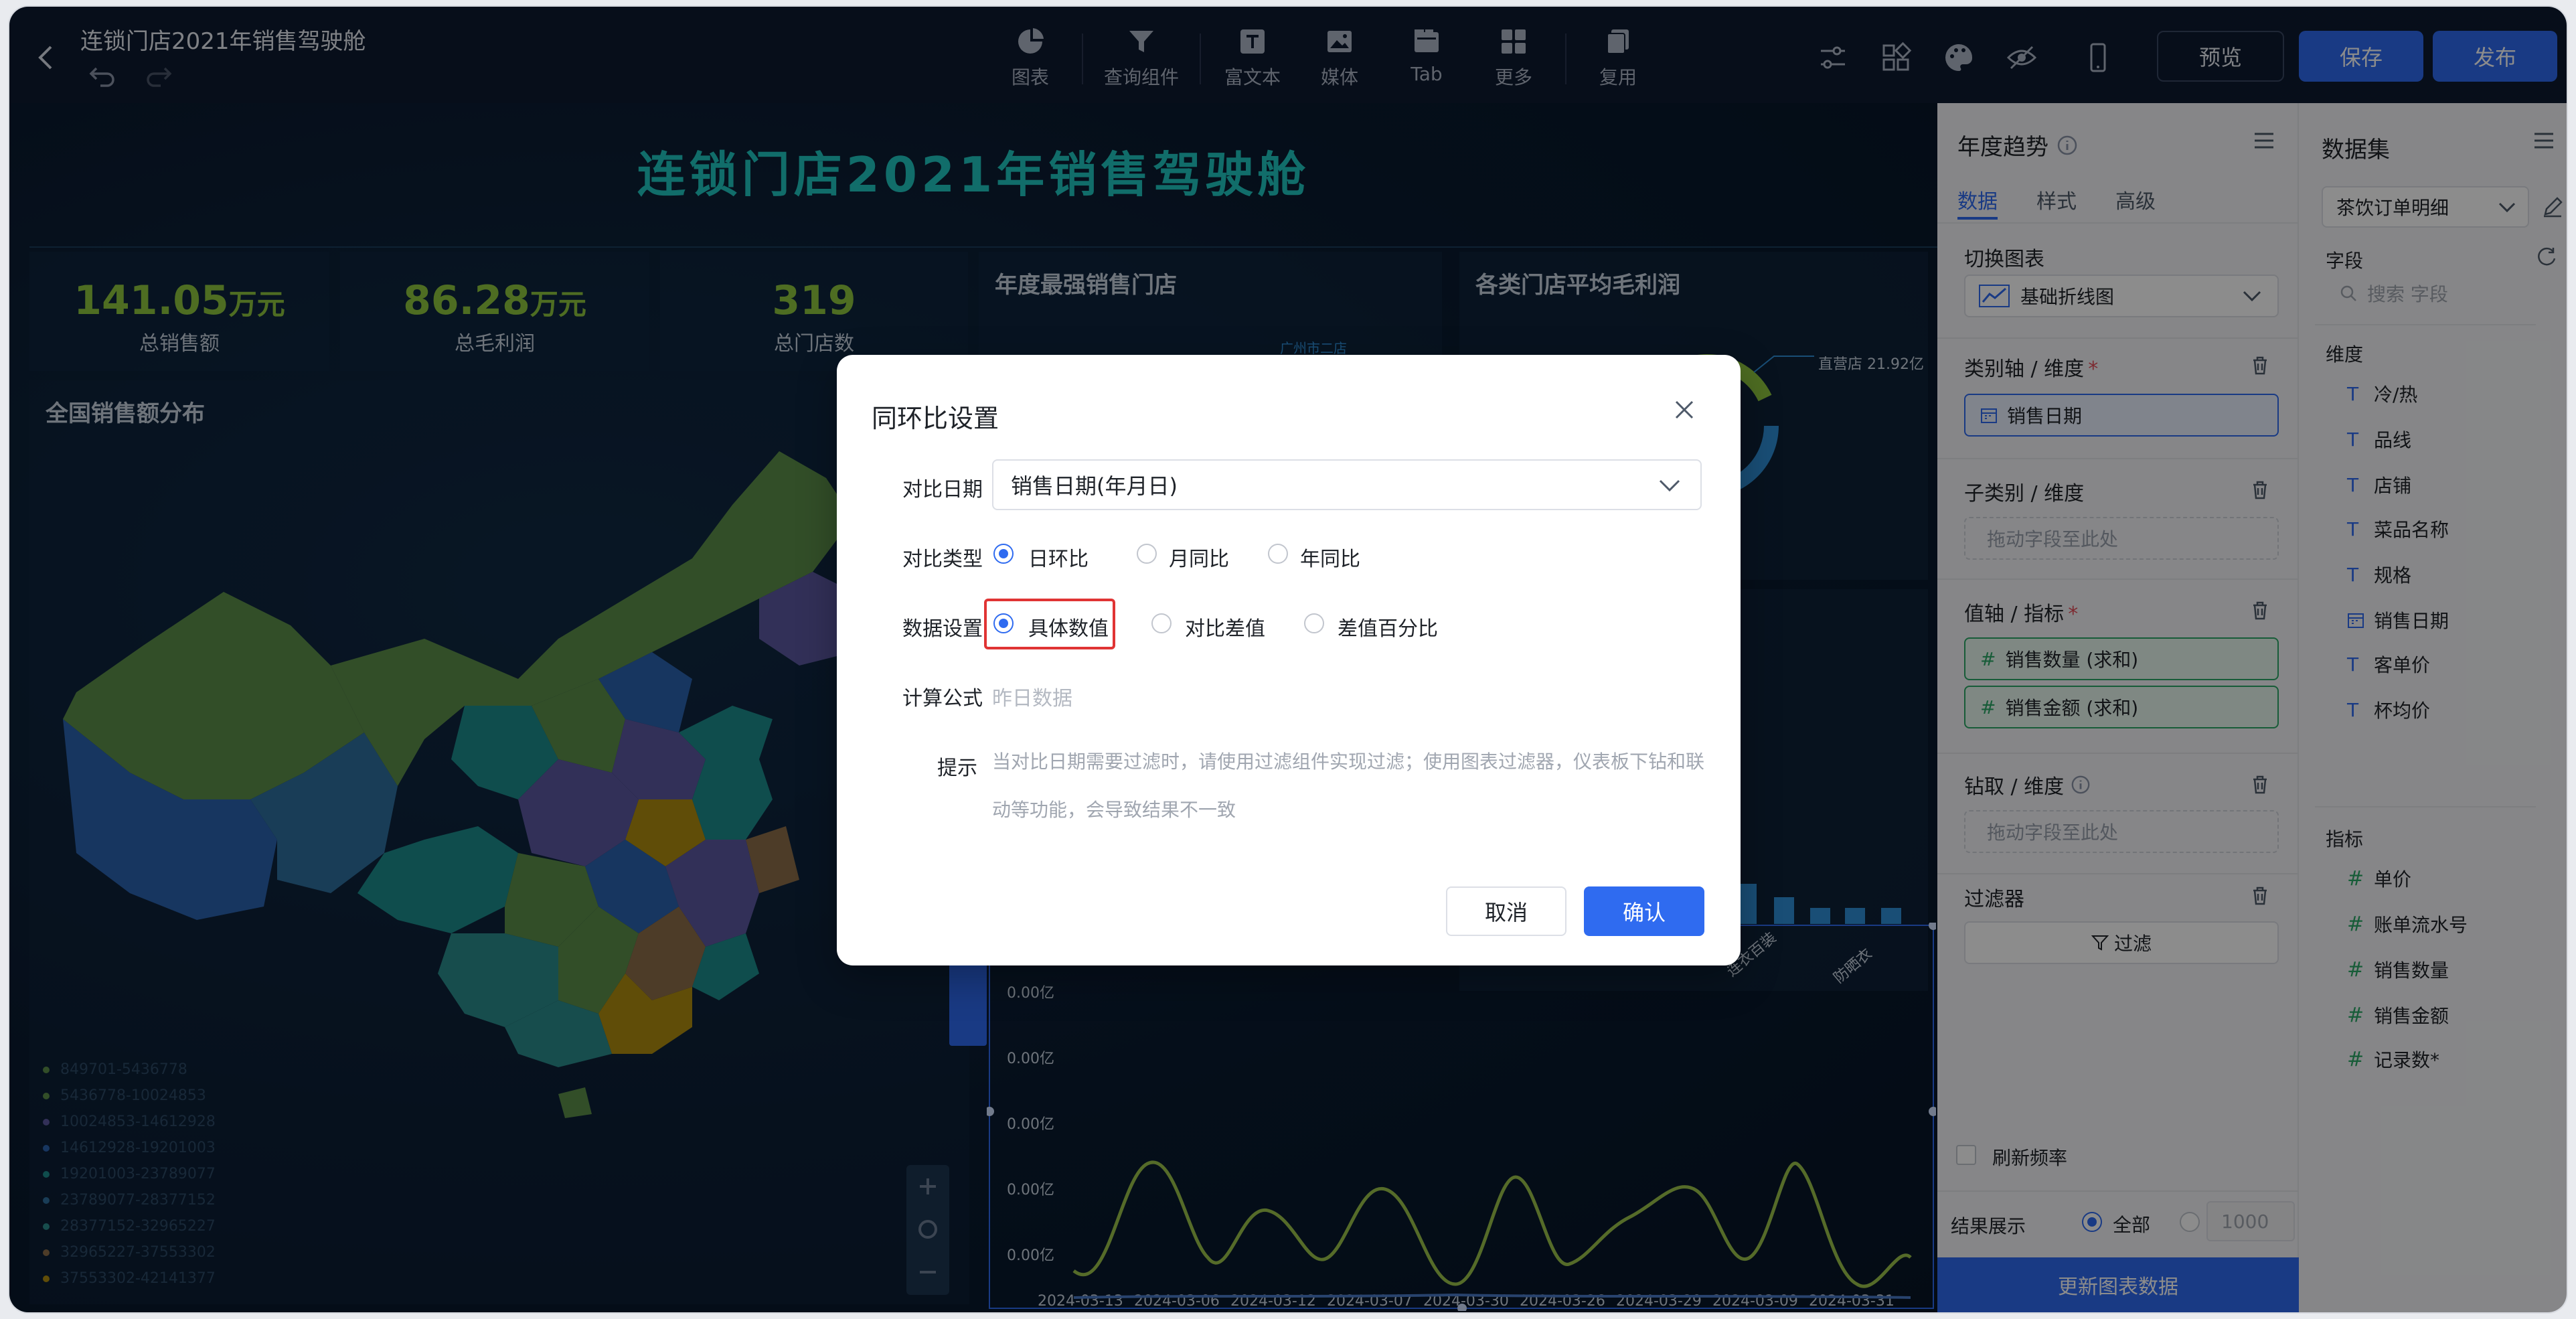 This screenshot has width=2576, height=1319. Describe the element at coordinates (1004, 623) in the screenshot. I see `radio-actual-value` at that location.